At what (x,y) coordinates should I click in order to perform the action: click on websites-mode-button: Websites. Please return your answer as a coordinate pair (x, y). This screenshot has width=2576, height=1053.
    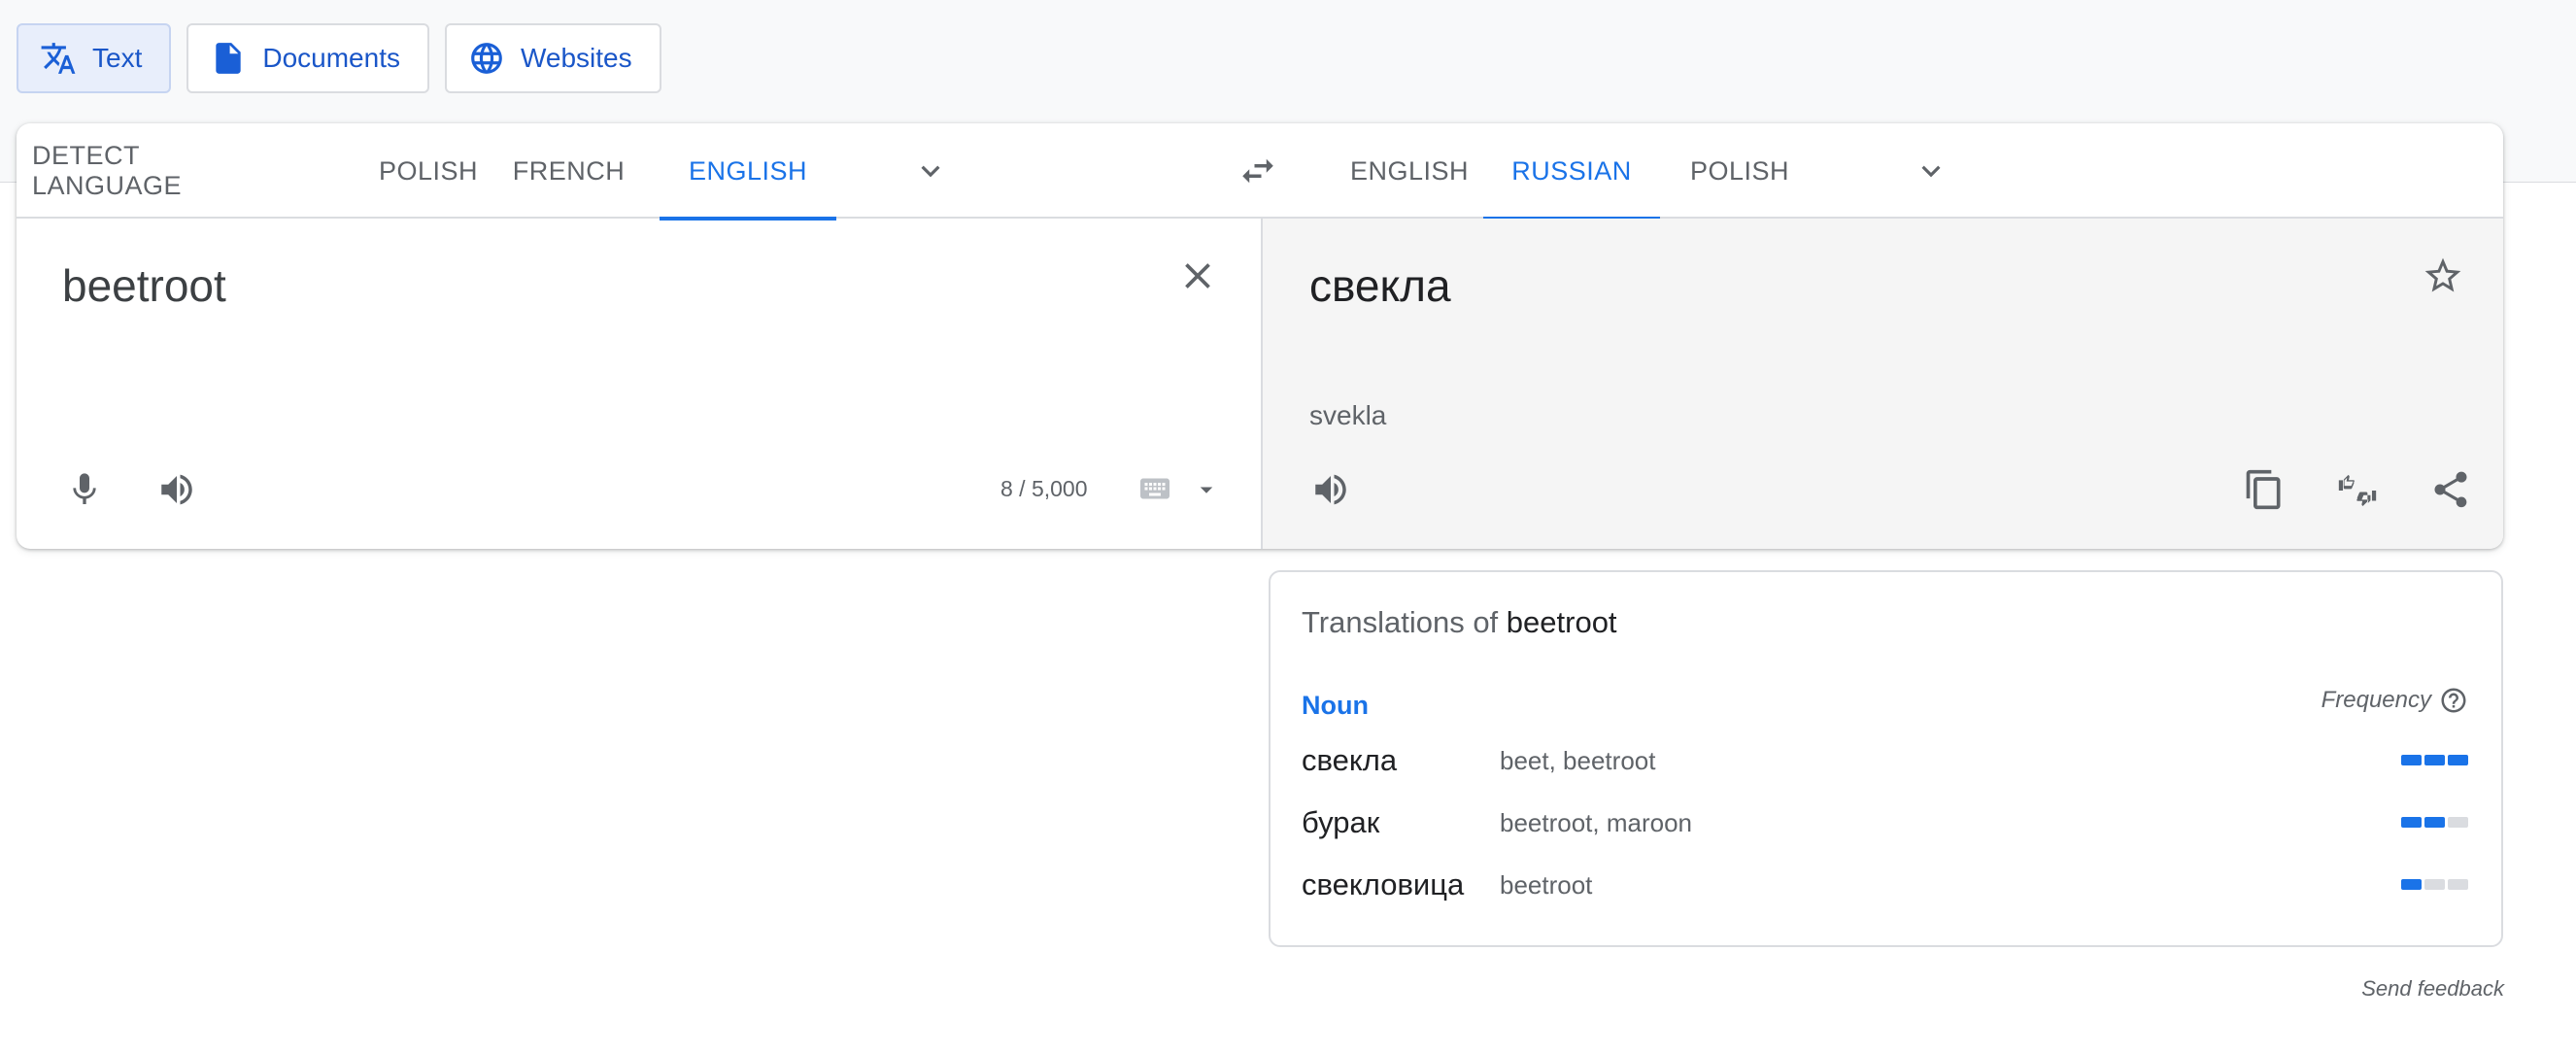
    Looking at the image, I should click on (552, 58).